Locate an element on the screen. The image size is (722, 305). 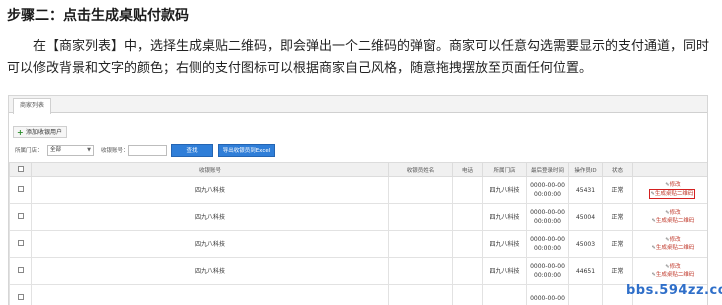
site-watermark: bbs.594zz.com is located at coordinates (674, 290).